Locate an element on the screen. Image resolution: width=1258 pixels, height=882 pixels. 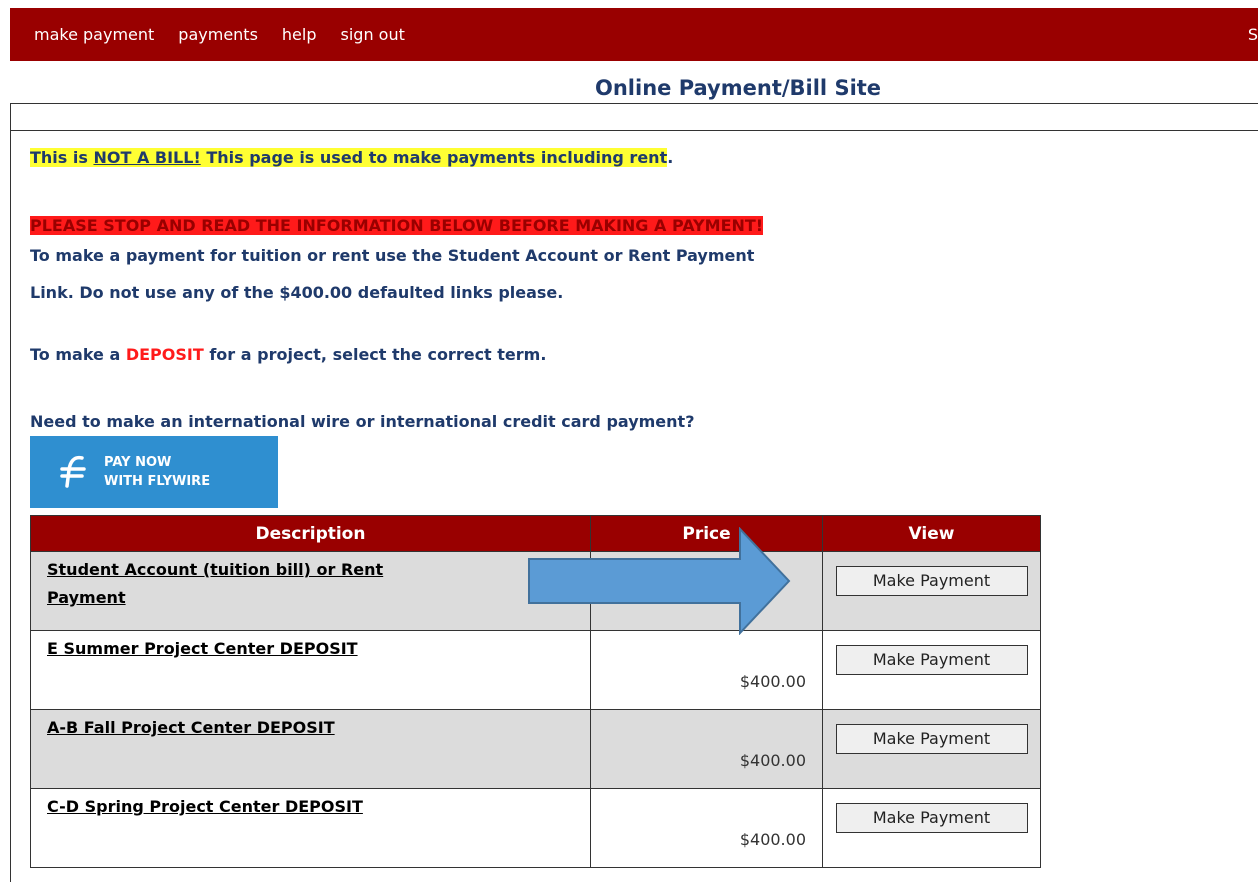
flywire-label: PAY NOW WITH FLYWIRE is located at coordinates (157, 472).